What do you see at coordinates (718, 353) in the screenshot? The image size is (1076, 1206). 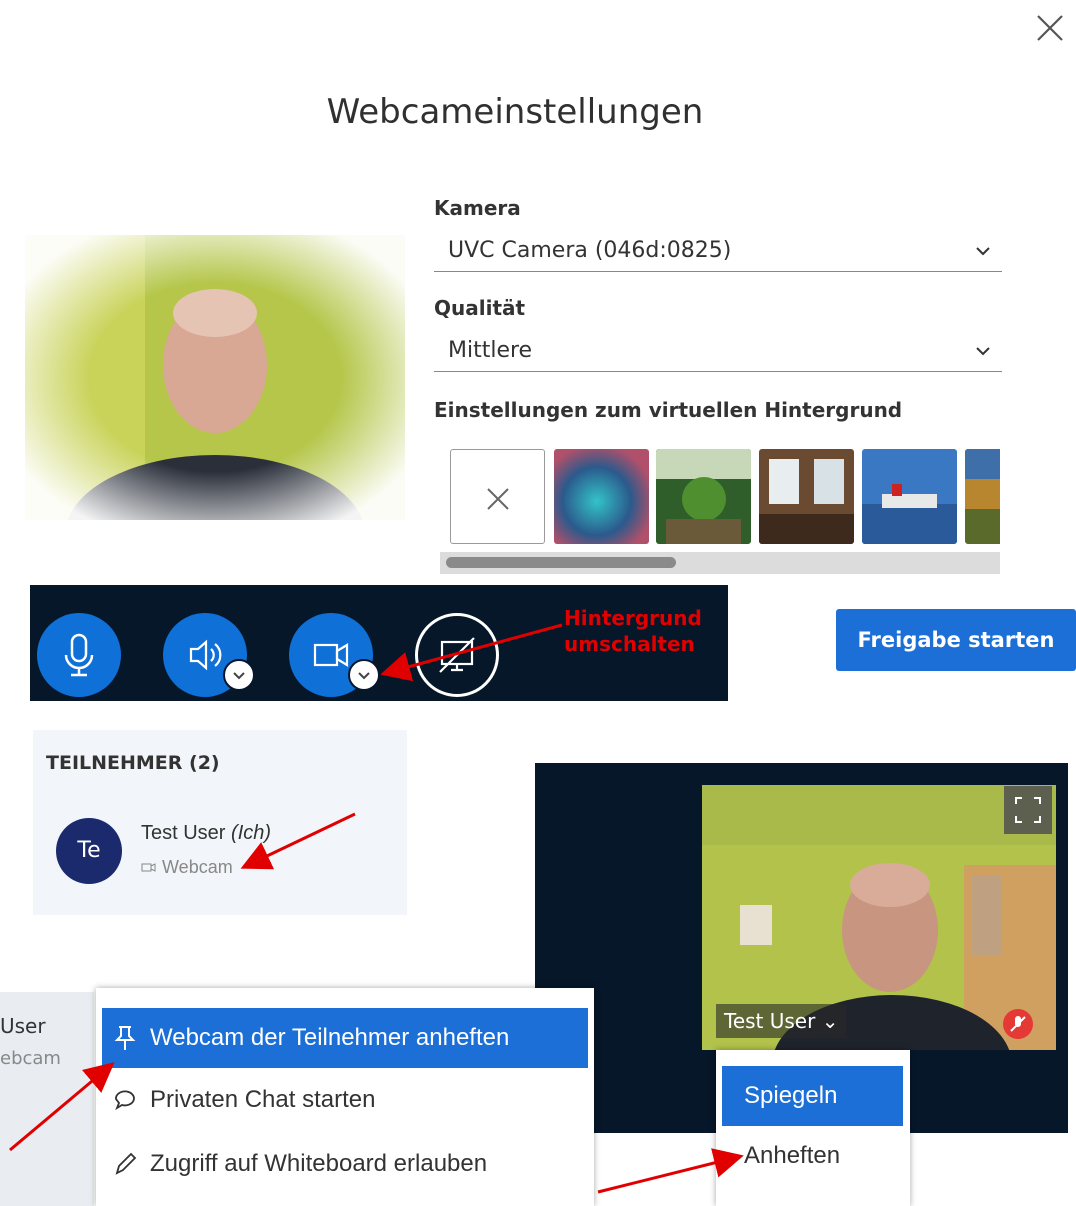 I see `quality-select: Mittlere` at bounding box center [718, 353].